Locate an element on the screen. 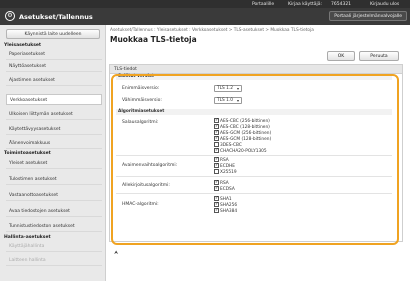  encryption-label: Salausalgoritmi: is located at coordinates (140, 122).